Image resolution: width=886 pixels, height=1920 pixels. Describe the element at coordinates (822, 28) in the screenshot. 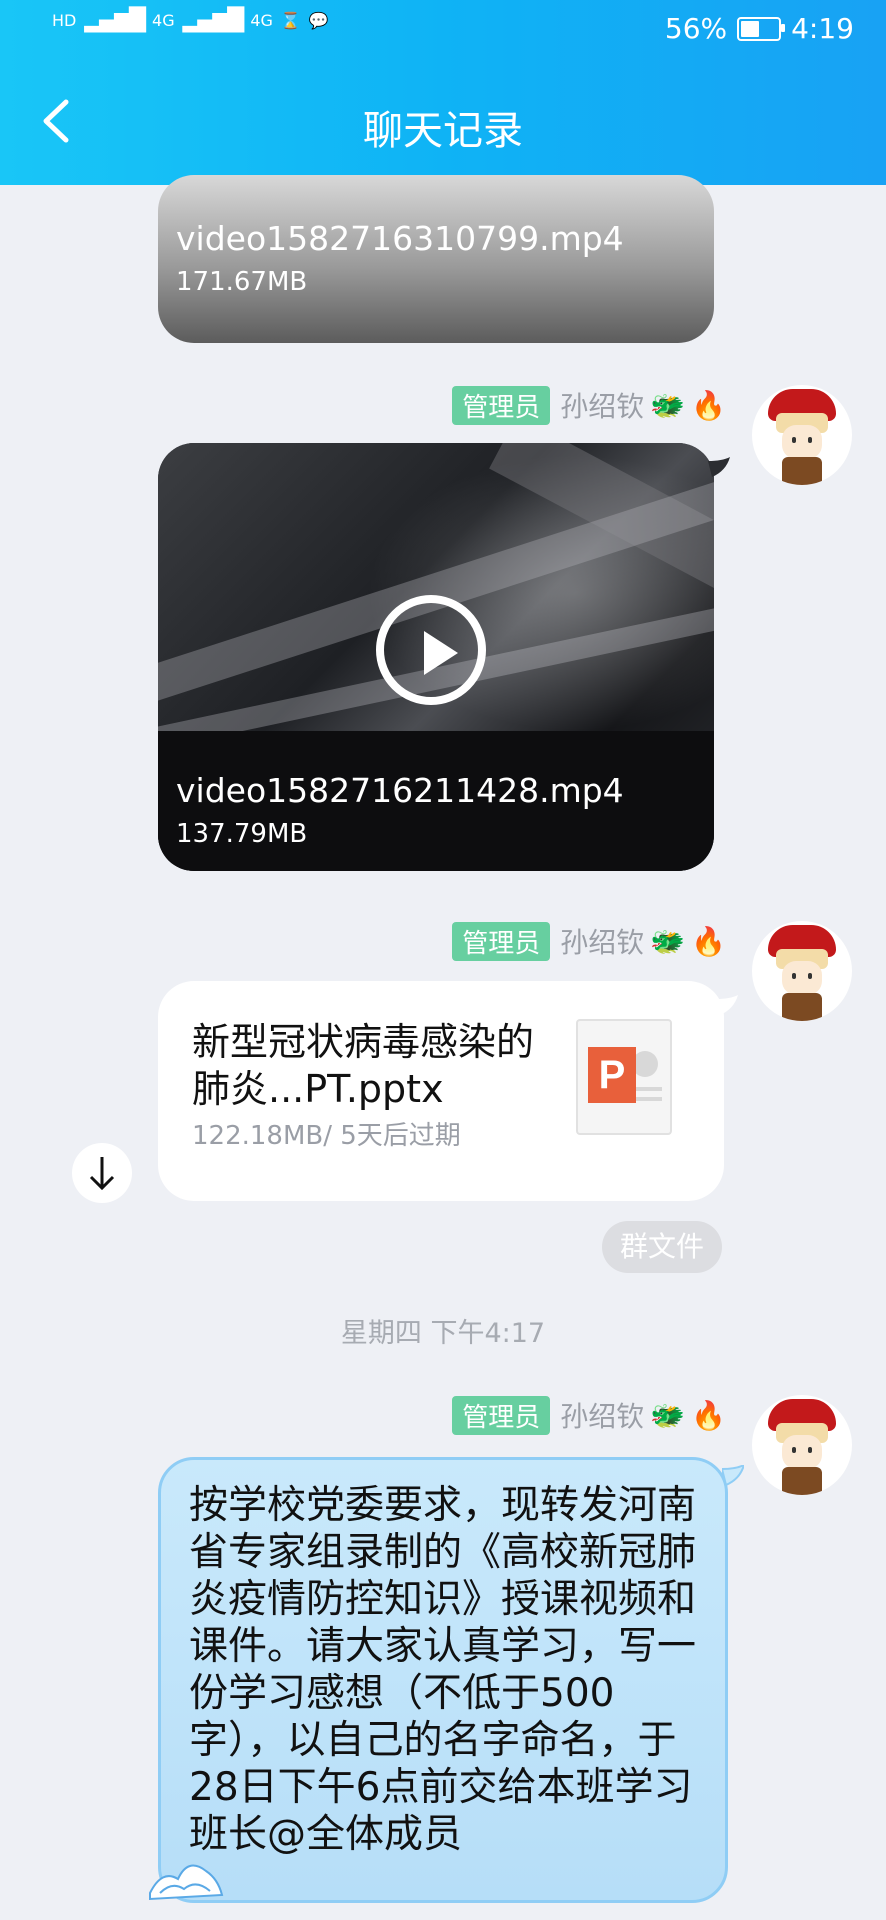

I see `clock: 4:19` at that location.